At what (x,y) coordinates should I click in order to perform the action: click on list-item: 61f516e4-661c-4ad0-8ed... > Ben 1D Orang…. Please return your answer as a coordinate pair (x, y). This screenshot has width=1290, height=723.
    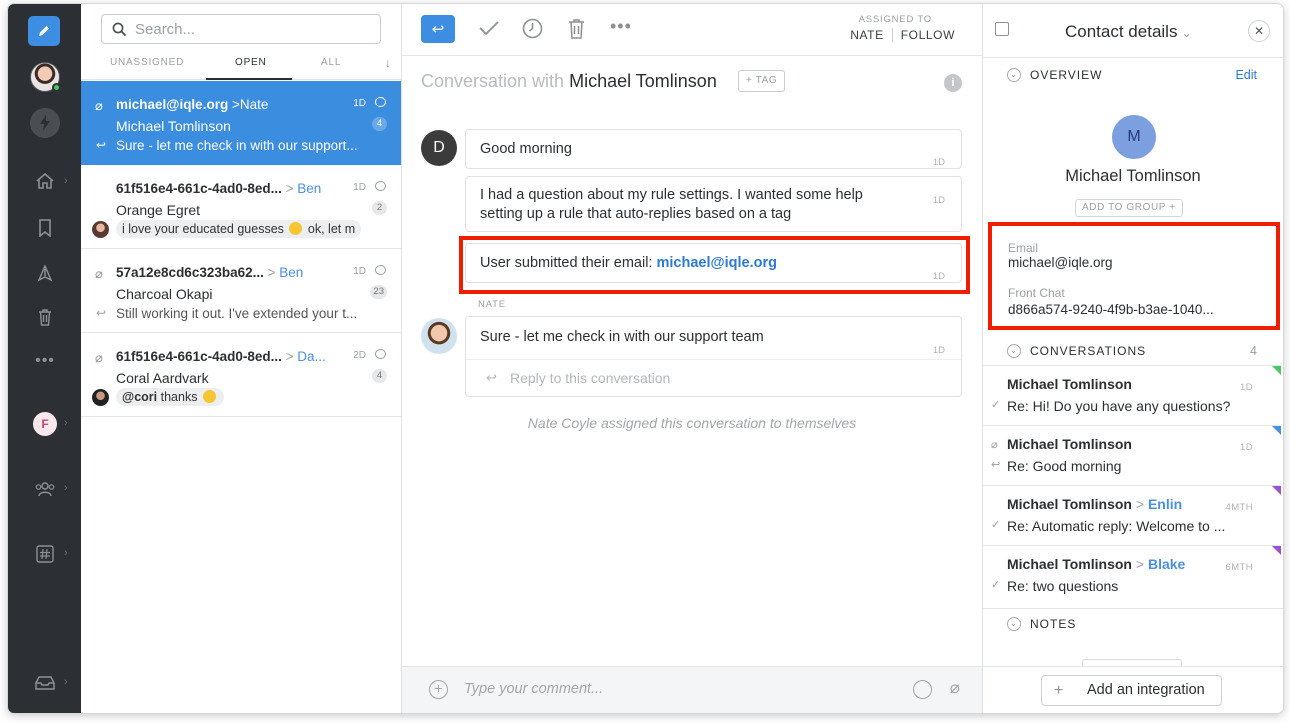
    Looking at the image, I should click on (241, 207).